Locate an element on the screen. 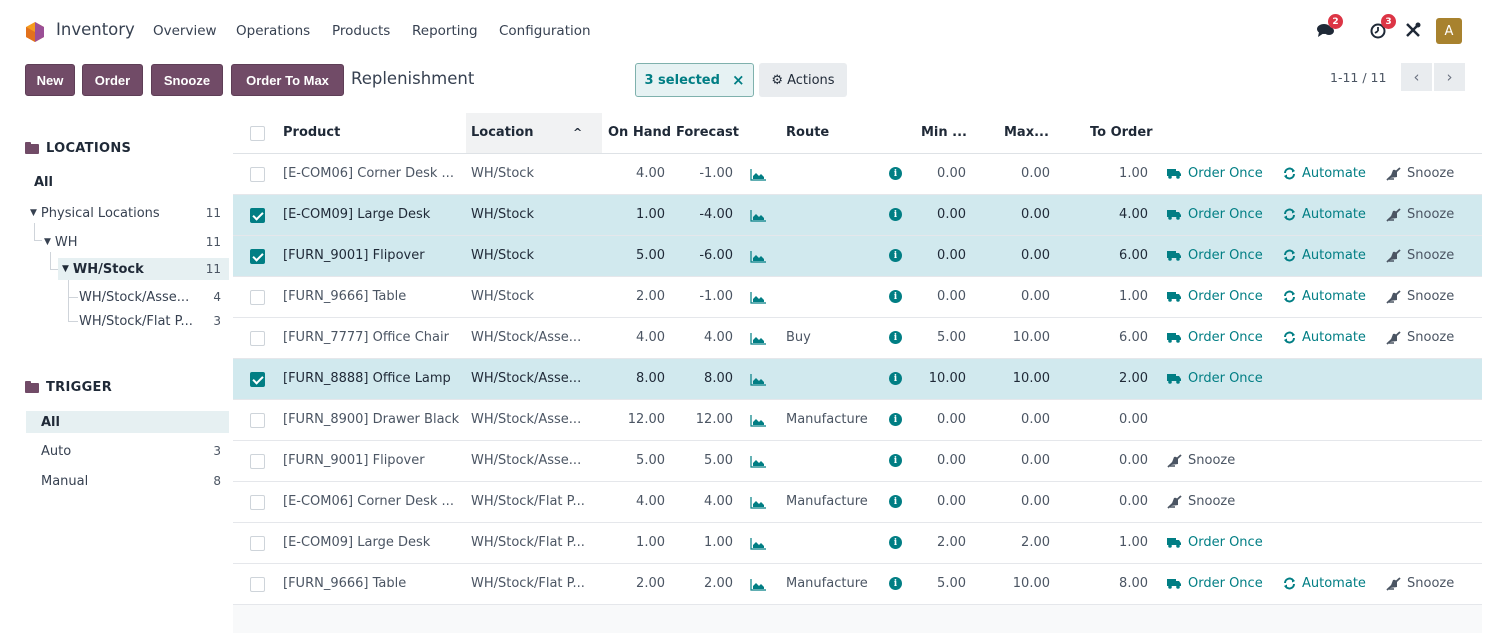  column-product: Product is located at coordinates (311, 132).